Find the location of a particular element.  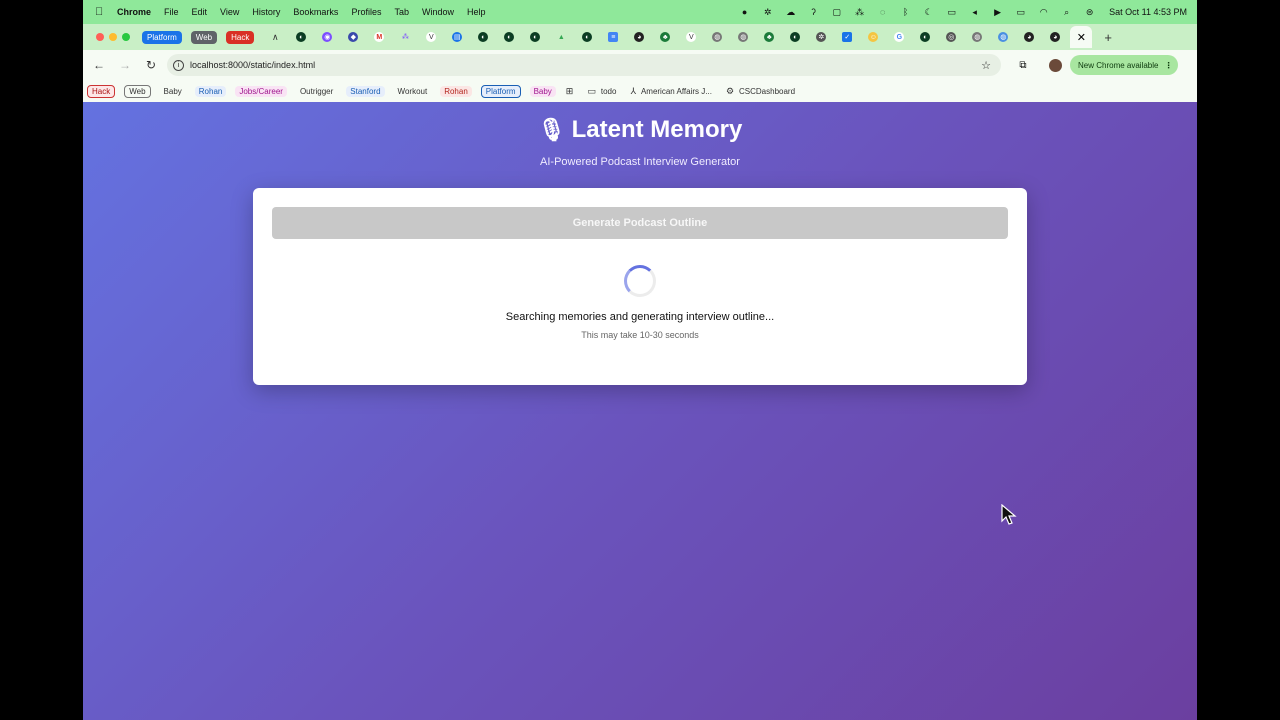

display-icon: ▭ is located at coordinates (951, 12).